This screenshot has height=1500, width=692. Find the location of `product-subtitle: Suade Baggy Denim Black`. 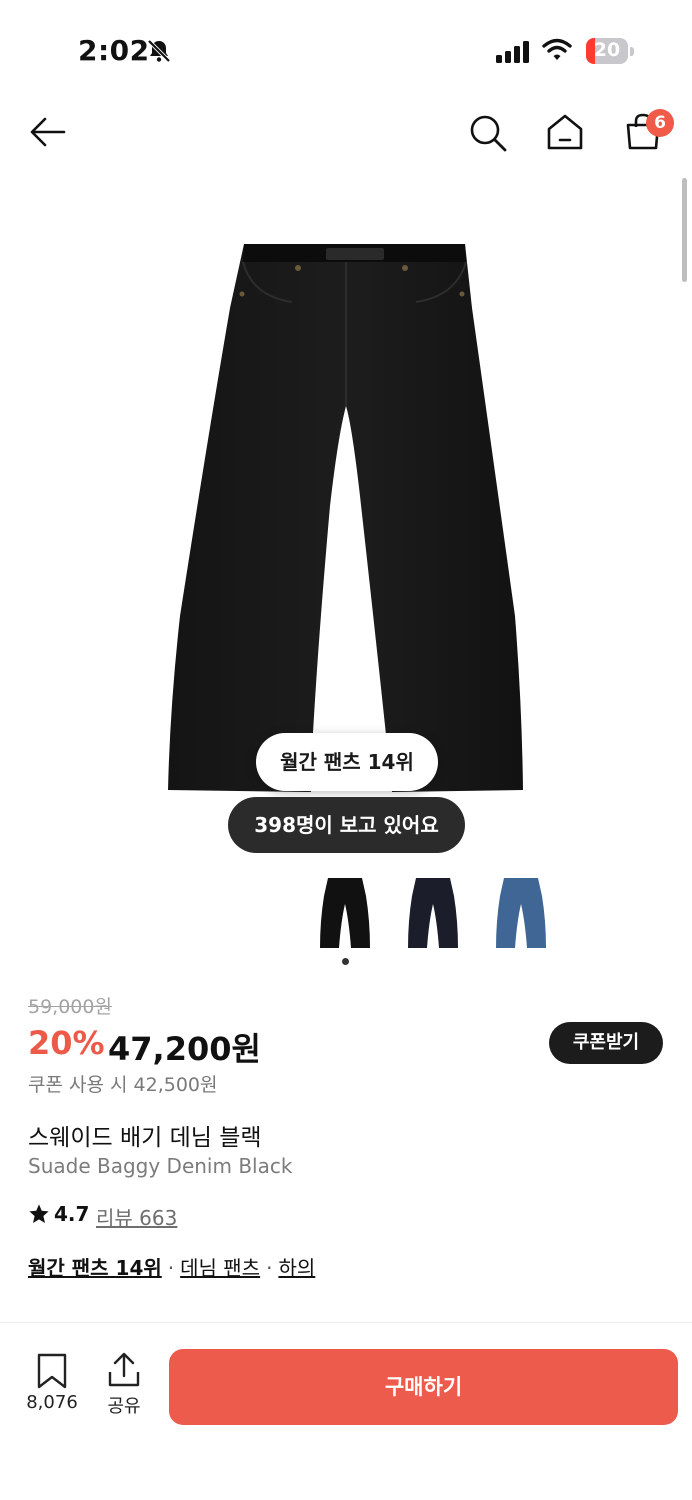

product-subtitle: Suade Baggy Denim Black is located at coordinates (160, 1166).